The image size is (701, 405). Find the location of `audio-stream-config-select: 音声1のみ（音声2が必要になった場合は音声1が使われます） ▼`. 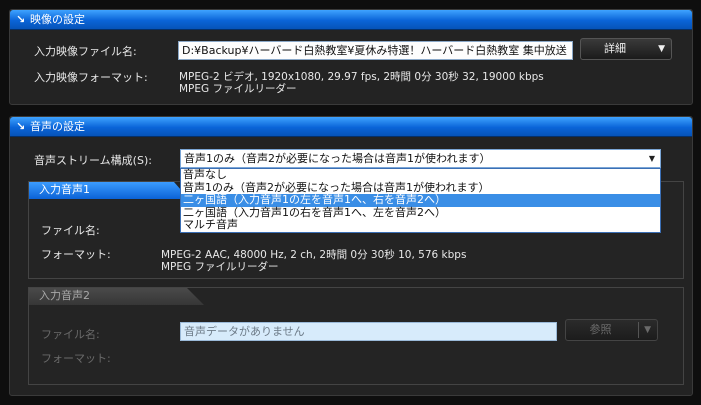

audio-stream-config-select: 音声1のみ（音声2が必要になった場合は音声1が使われます） ▼ is located at coordinates (420, 158).